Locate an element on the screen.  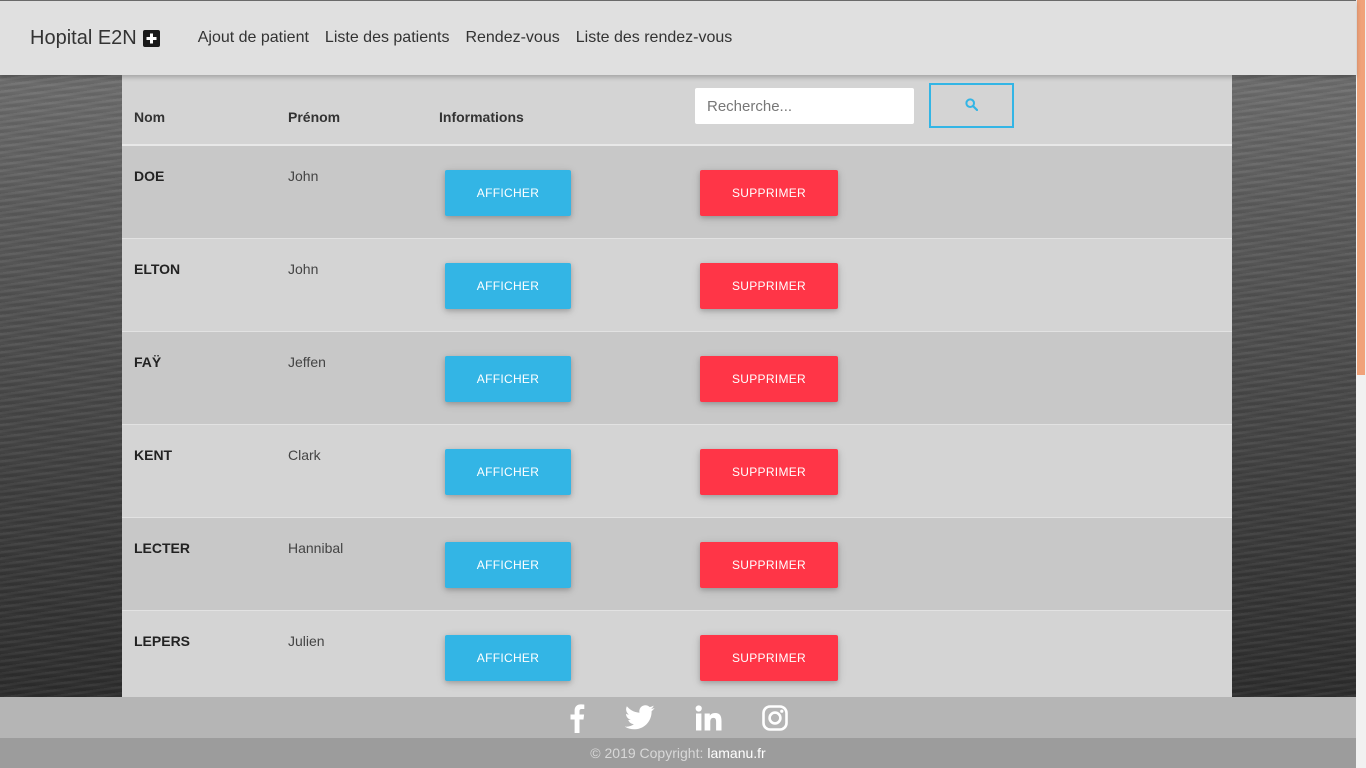
search-icon is located at coordinates (972, 105).